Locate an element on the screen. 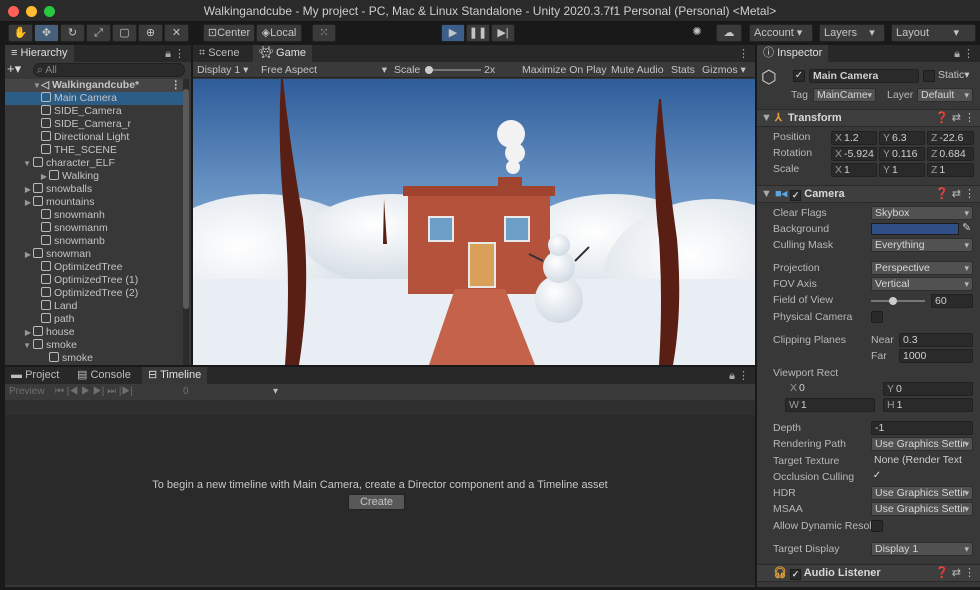  active-checkbox: ✓ is located at coordinates (799, 76).